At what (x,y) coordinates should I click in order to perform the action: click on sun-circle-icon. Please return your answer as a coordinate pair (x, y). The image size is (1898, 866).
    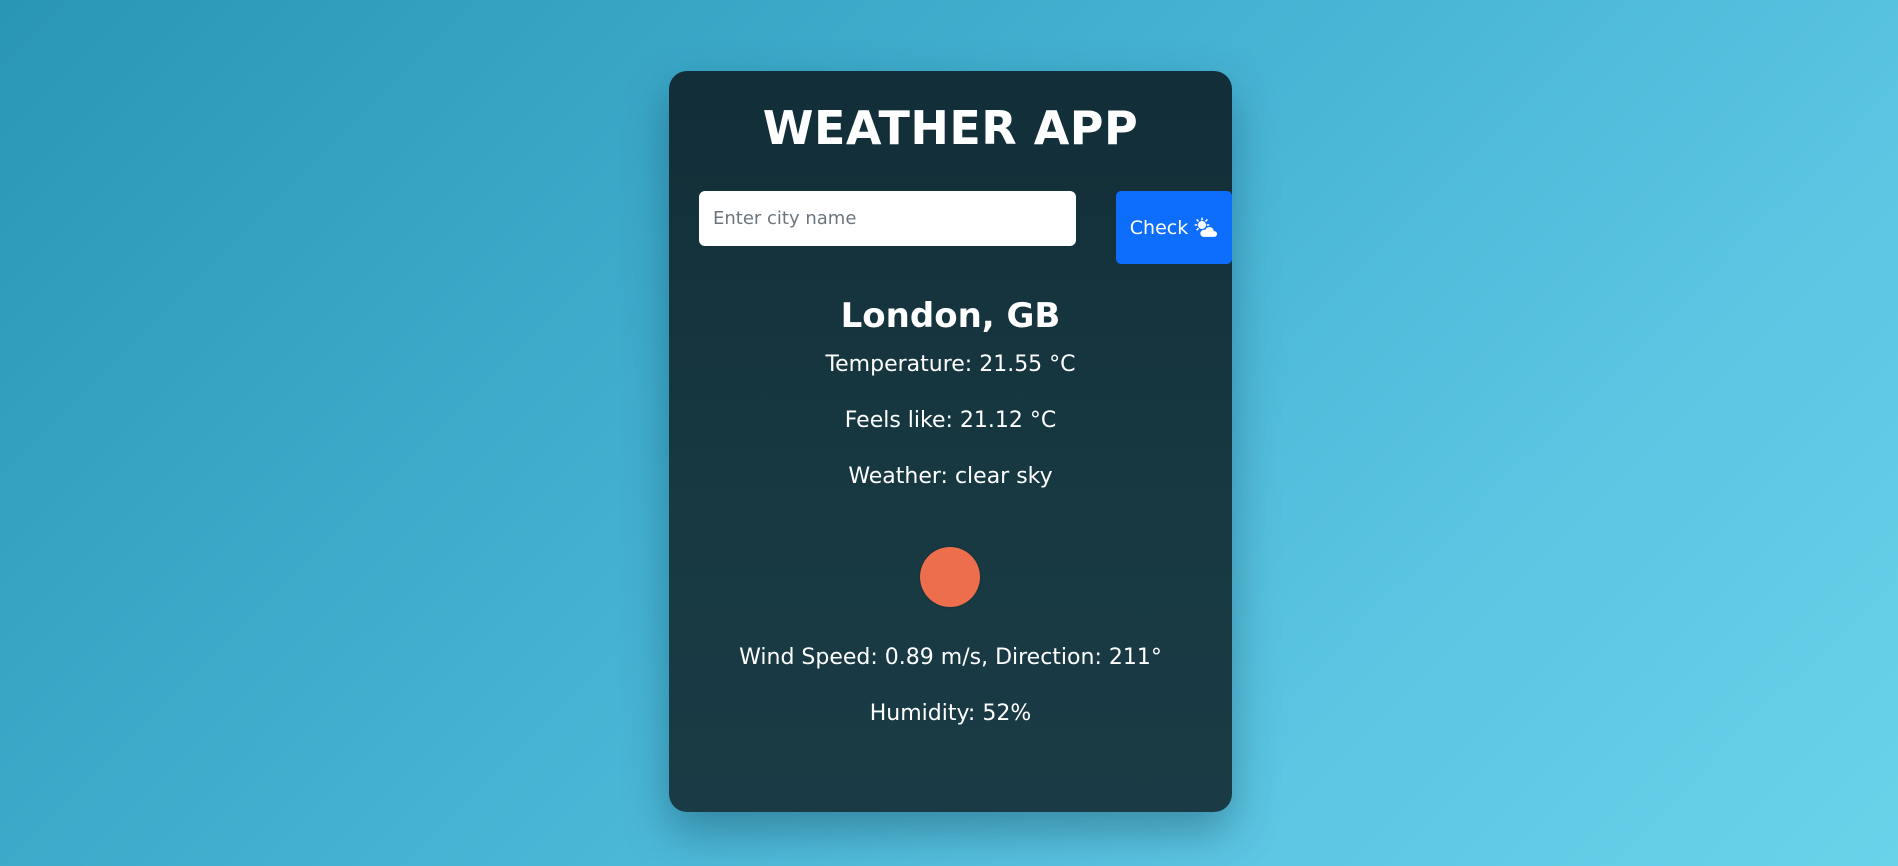
    Looking at the image, I should click on (950, 577).